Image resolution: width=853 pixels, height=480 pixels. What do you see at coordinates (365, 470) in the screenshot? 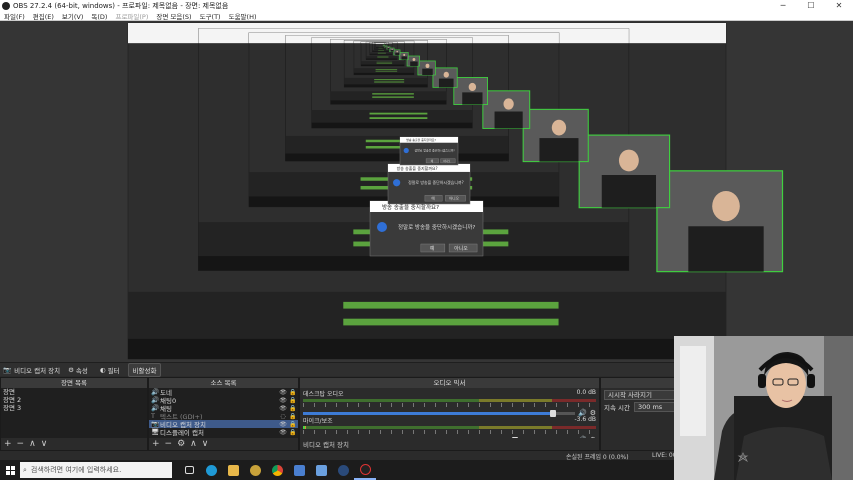
I see `obs-taskbar-icon` at bounding box center [365, 470].